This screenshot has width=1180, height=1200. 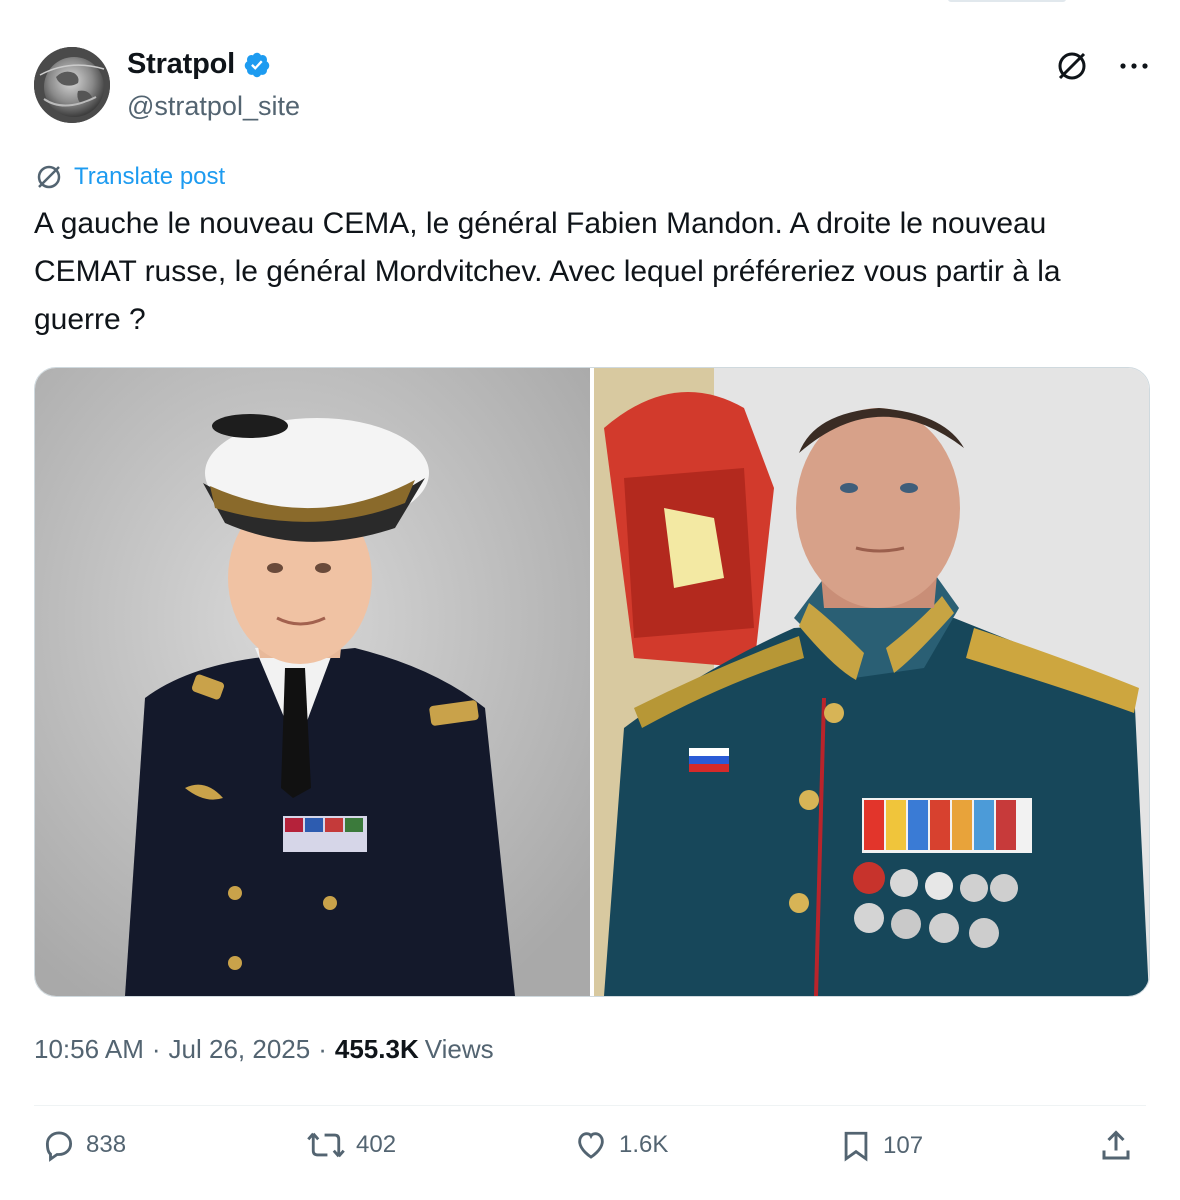 I want to click on reply-icon, so click(x=59, y=1146).